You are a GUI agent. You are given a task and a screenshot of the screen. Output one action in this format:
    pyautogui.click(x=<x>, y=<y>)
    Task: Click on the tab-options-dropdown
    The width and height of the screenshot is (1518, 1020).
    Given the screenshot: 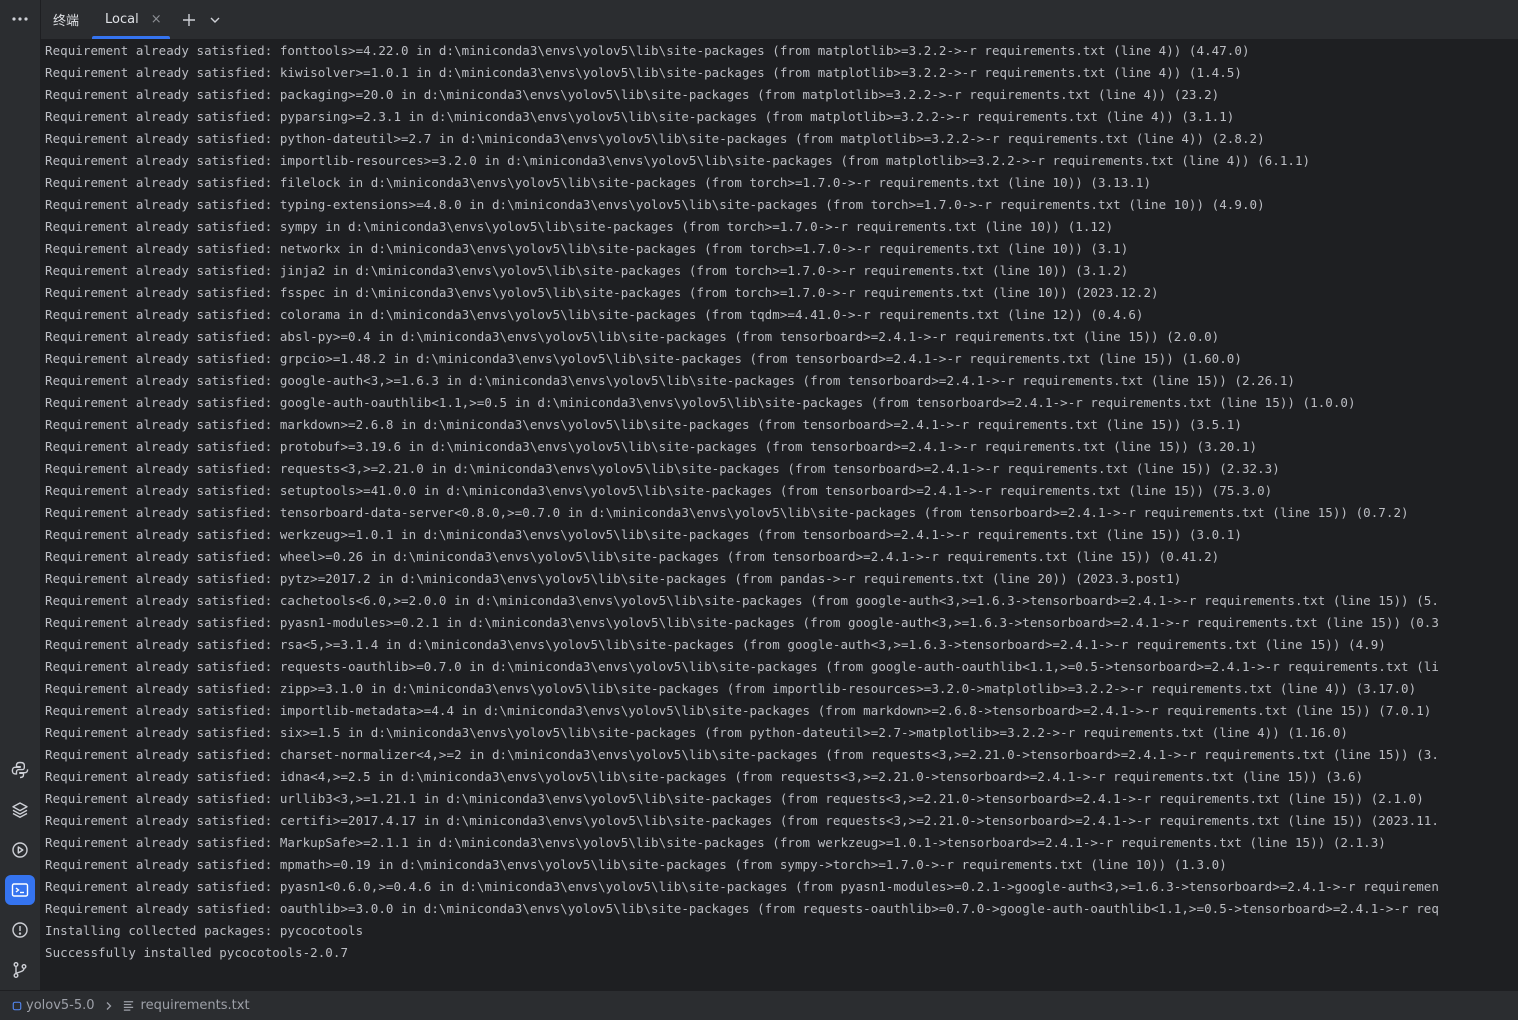 What is the action you would take?
    pyautogui.click(x=215, y=20)
    